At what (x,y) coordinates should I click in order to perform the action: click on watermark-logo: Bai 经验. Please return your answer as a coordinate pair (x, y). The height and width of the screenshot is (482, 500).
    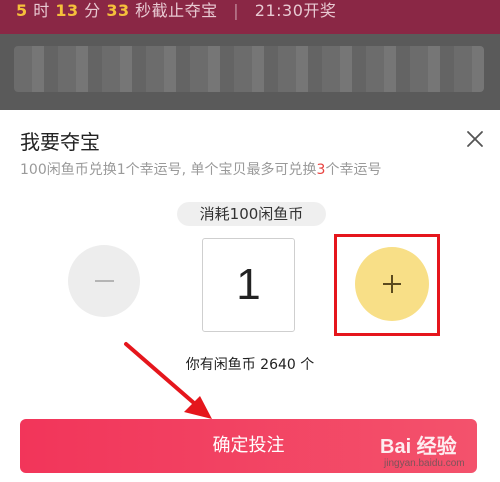
    Looking at the image, I should click on (418, 447).